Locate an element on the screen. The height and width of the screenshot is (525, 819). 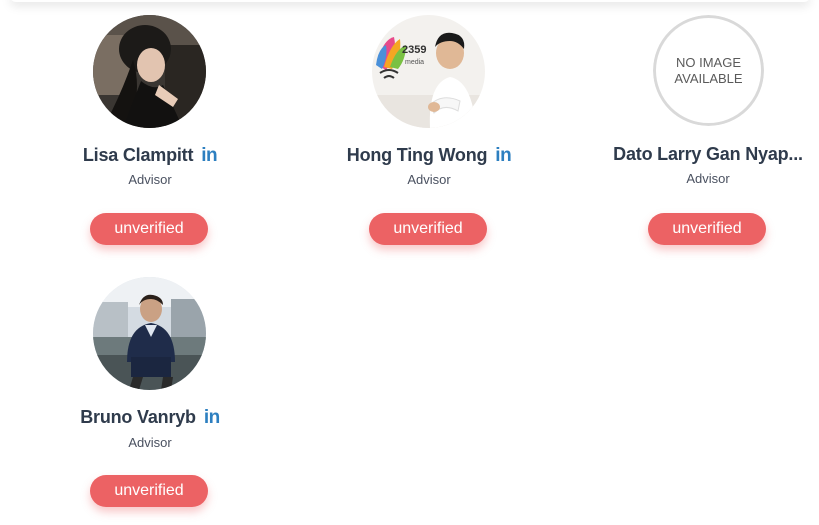
avatar: NO IMAGE AVAILABLE is located at coordinates (708, 70).